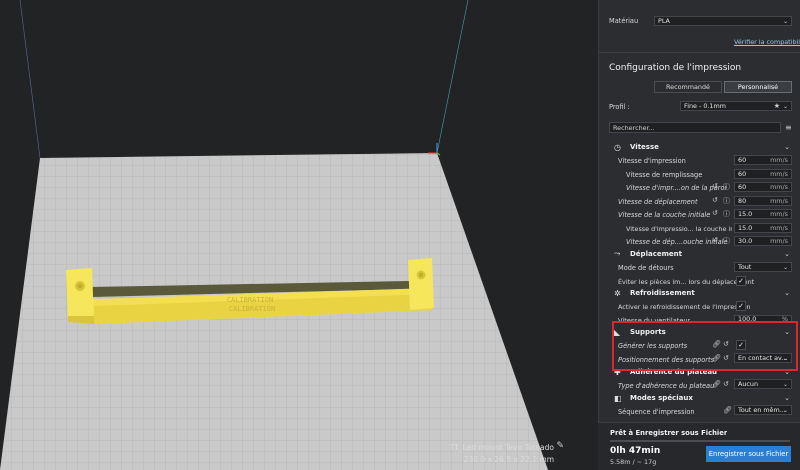 Image resolution: width=800 pixels, height=470 pixels. Describe the element at coordinates (747, 319) in the screenshot. I see `fan-speed-value: 100.0` at that location.